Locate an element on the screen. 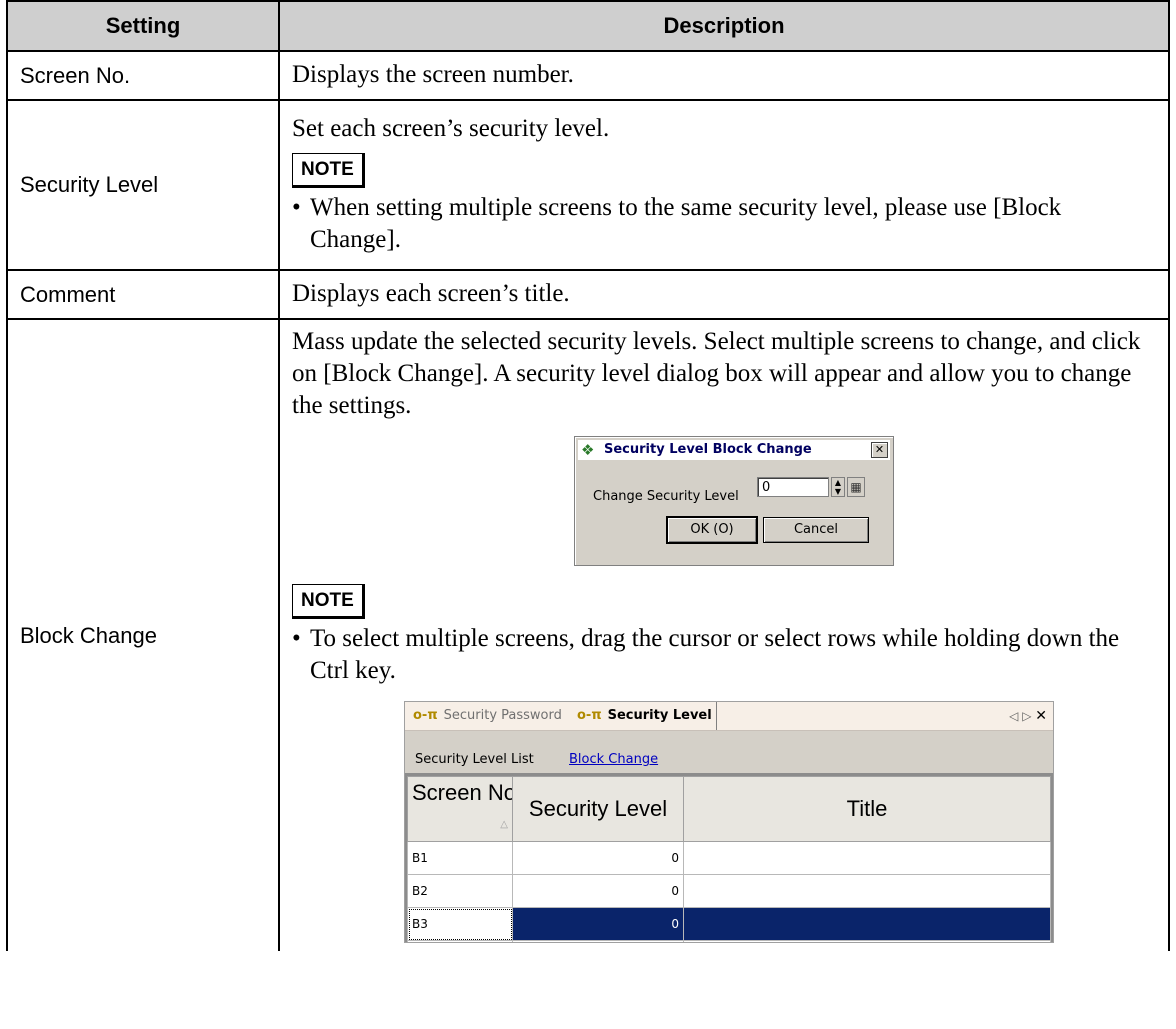  column-header-screen: Screen No. △ is located at coordinates (460, 809).